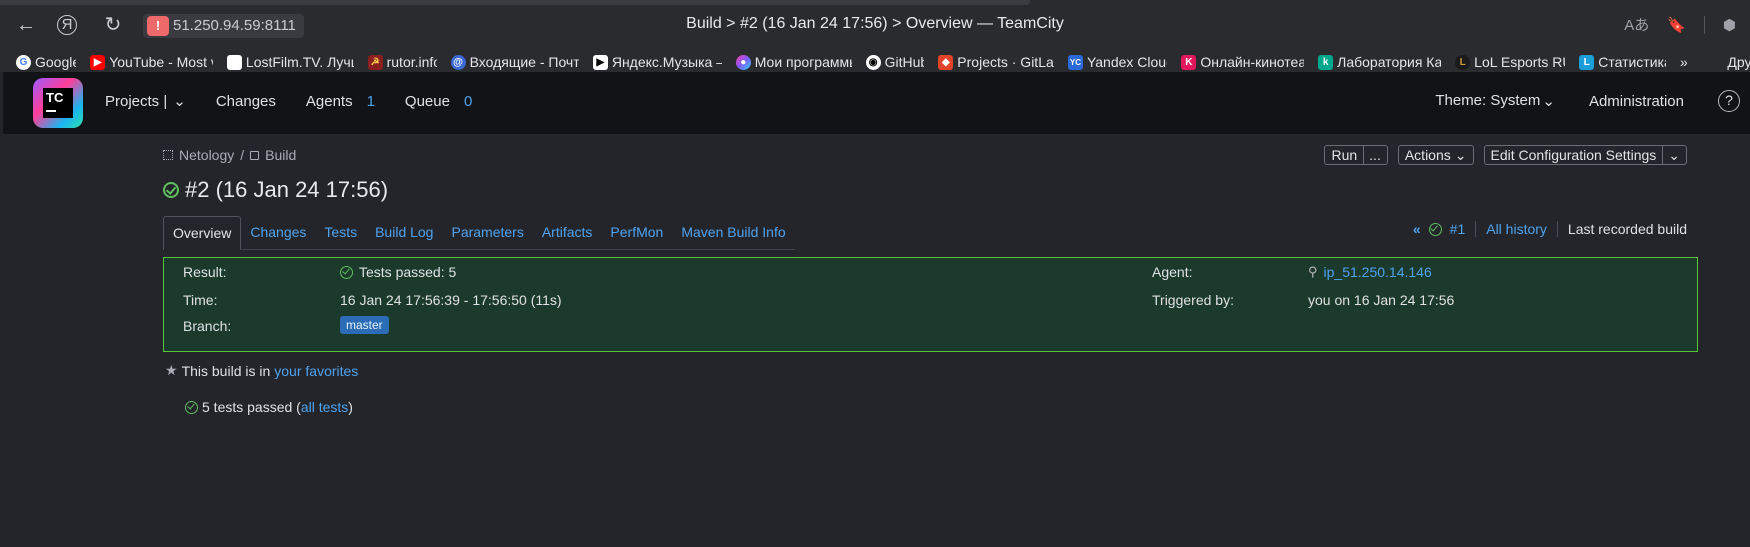 The image size is (1750, 547). I want to click on nav-queue: Queue 0, so click(438, 101).